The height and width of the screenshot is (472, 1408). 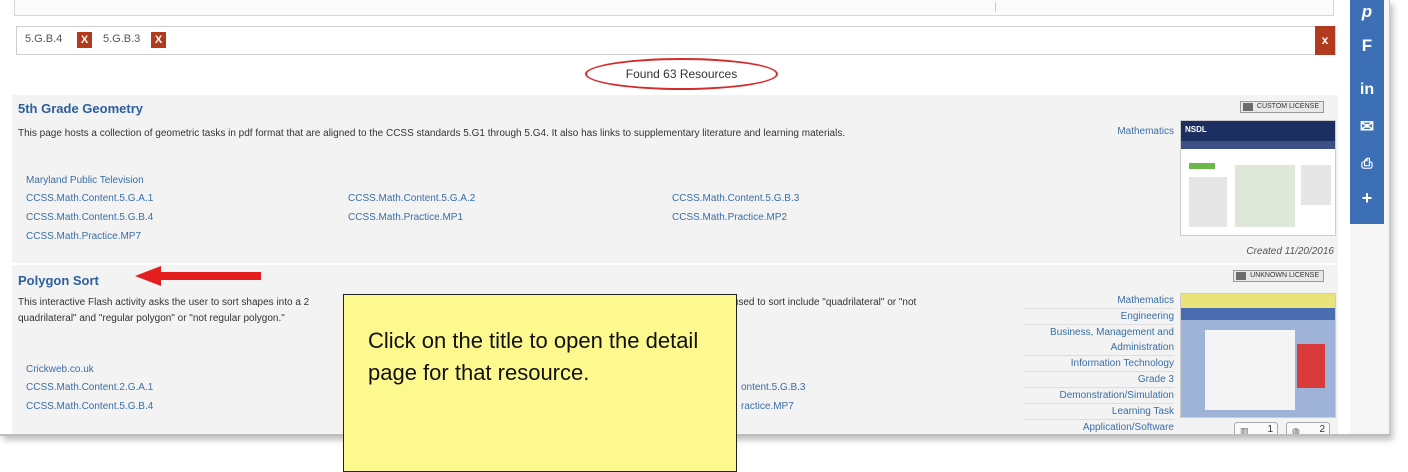 What do you see at coordinates (1367, 163) in the screenshot?
I see `print-icon: ⎙` at bounding box center [1367, 163].